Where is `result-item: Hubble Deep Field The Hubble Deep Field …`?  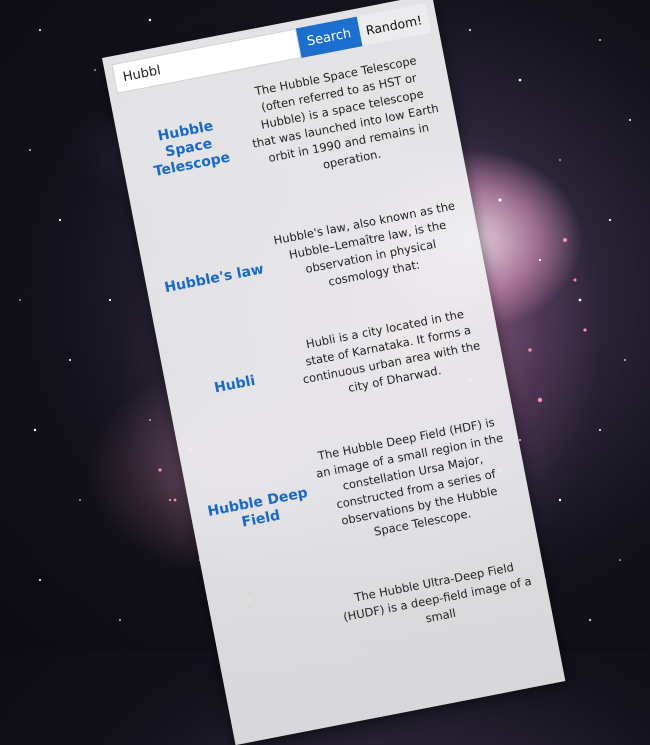 result-item: Hubble Deep Field The Hubble Deep Field … is located at coordinates (356, 488).